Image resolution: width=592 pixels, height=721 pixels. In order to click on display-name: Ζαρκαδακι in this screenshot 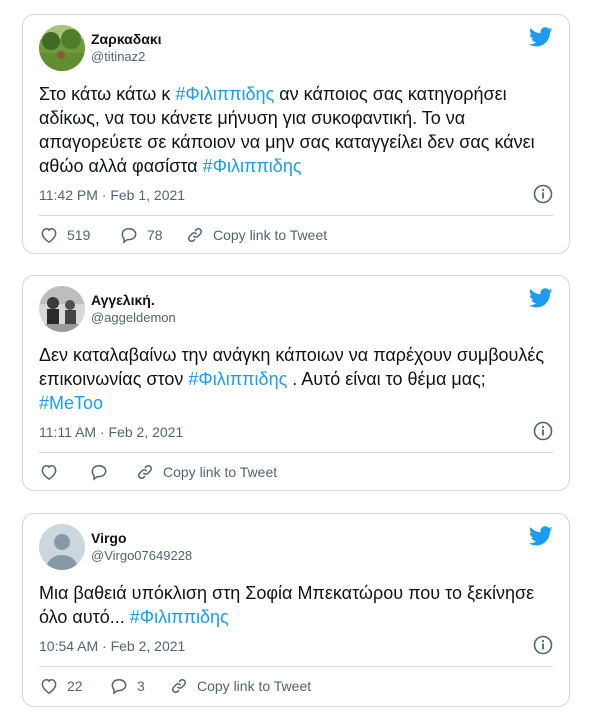, I will do `click(126, 39)`.